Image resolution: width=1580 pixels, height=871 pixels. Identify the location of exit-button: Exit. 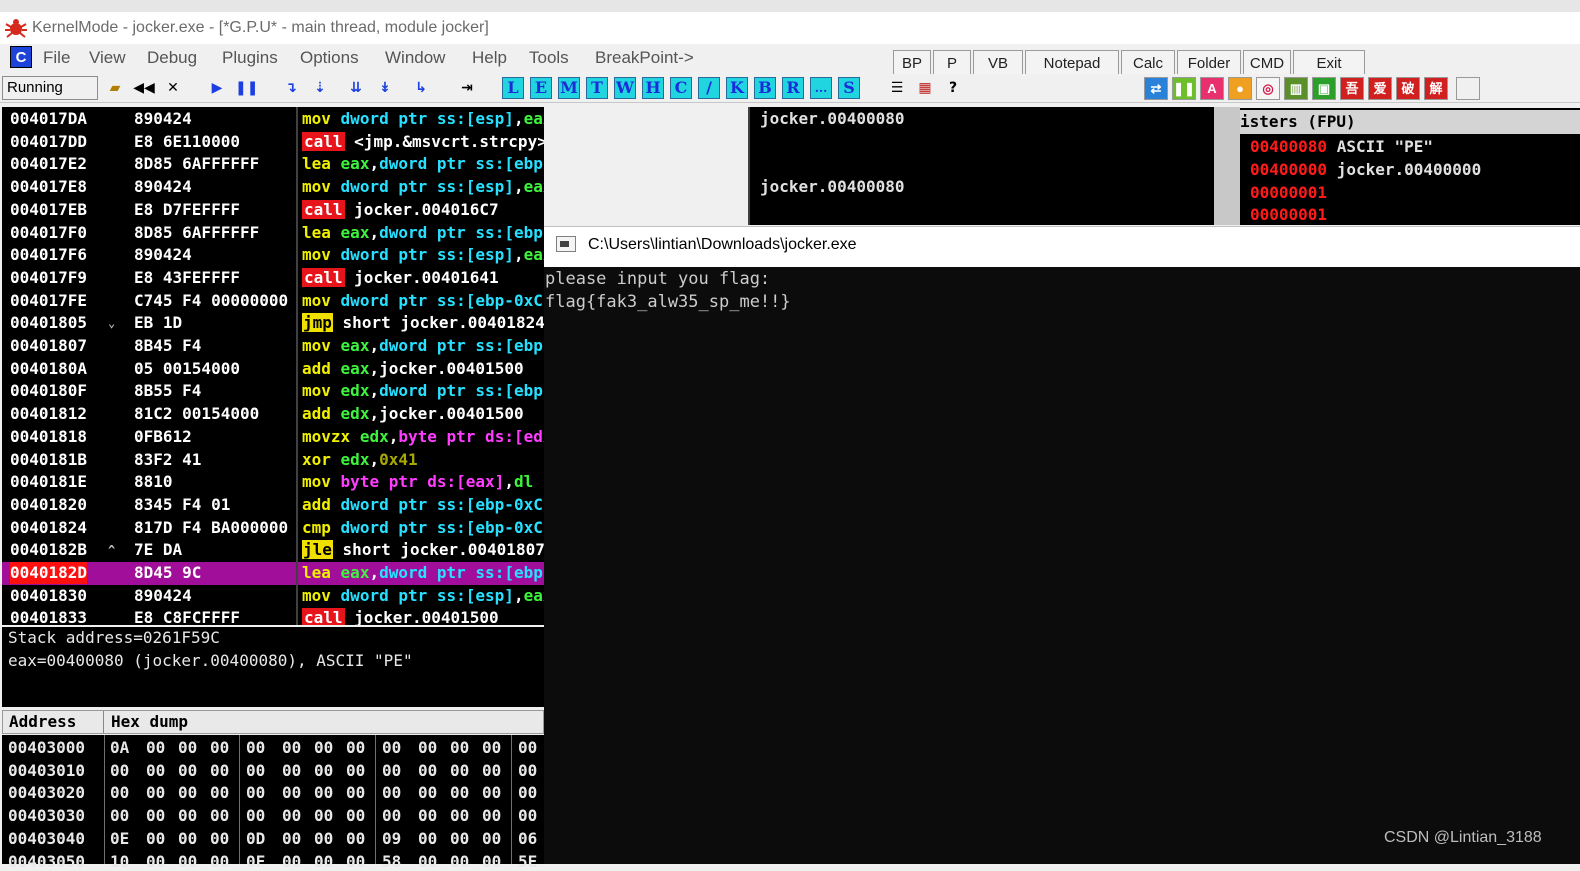
(1329, 62).